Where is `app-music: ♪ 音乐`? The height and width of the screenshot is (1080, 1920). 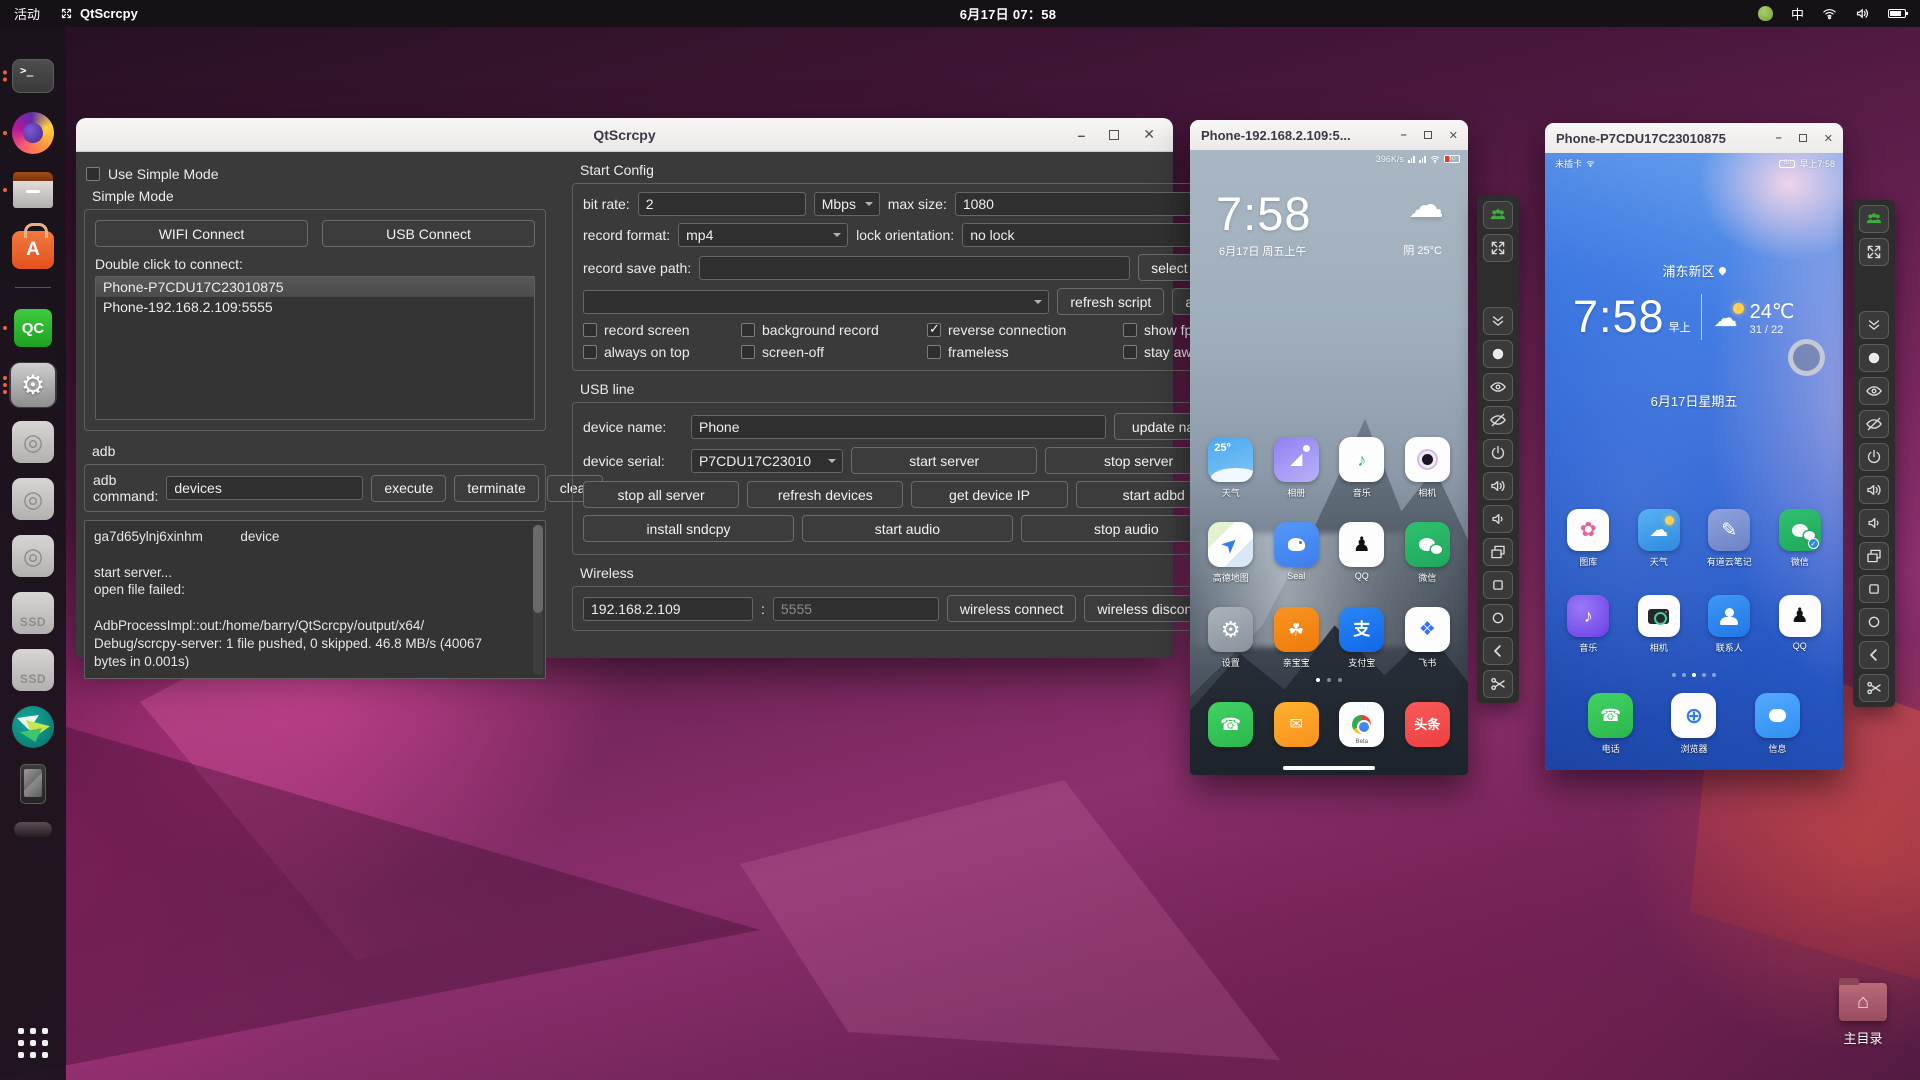
app-music: ♪ 音乐 is located at coordinates (1588, 624).